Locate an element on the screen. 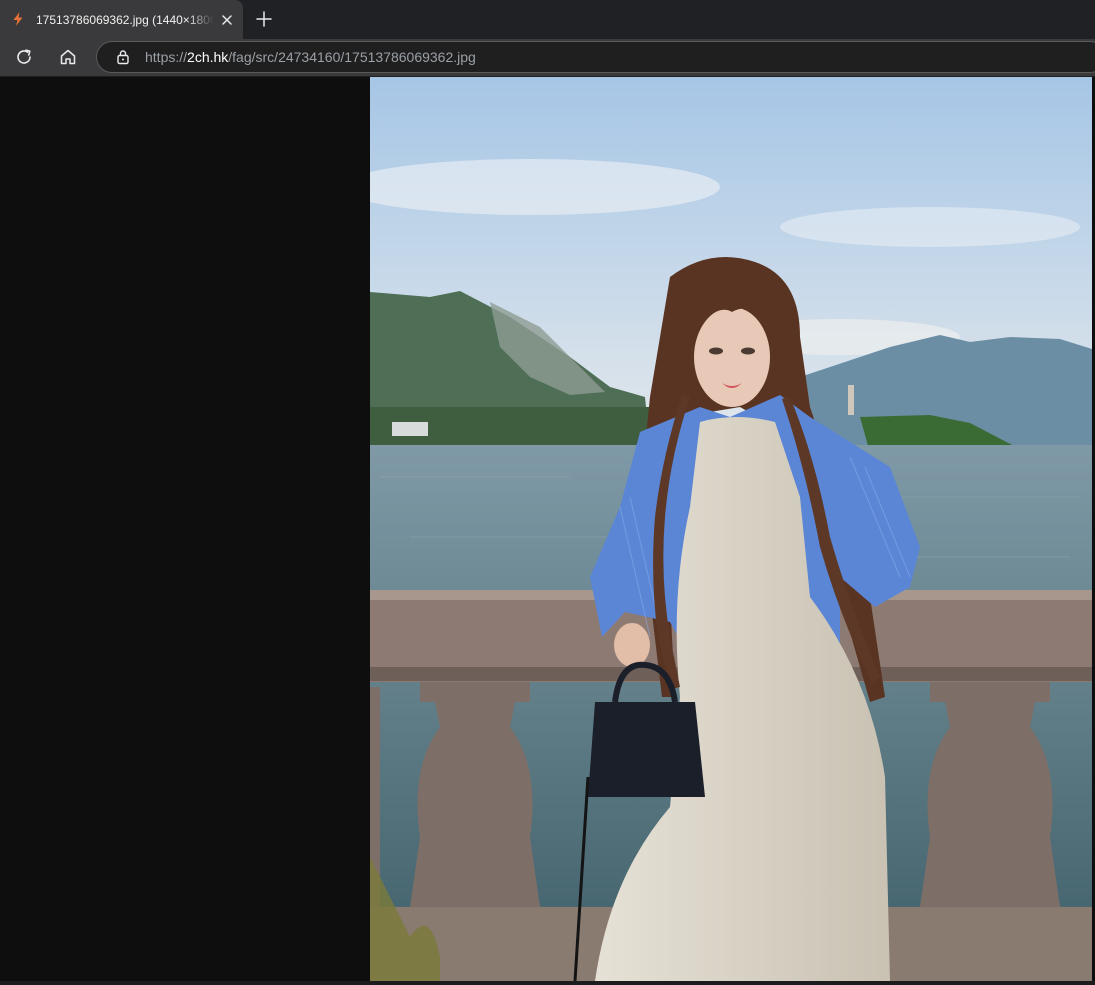 The width and height of the screenshot is (1095, 985). tab-strip: 17513786069362.jpg (1440×1800) is located at coordinates (547, 19).